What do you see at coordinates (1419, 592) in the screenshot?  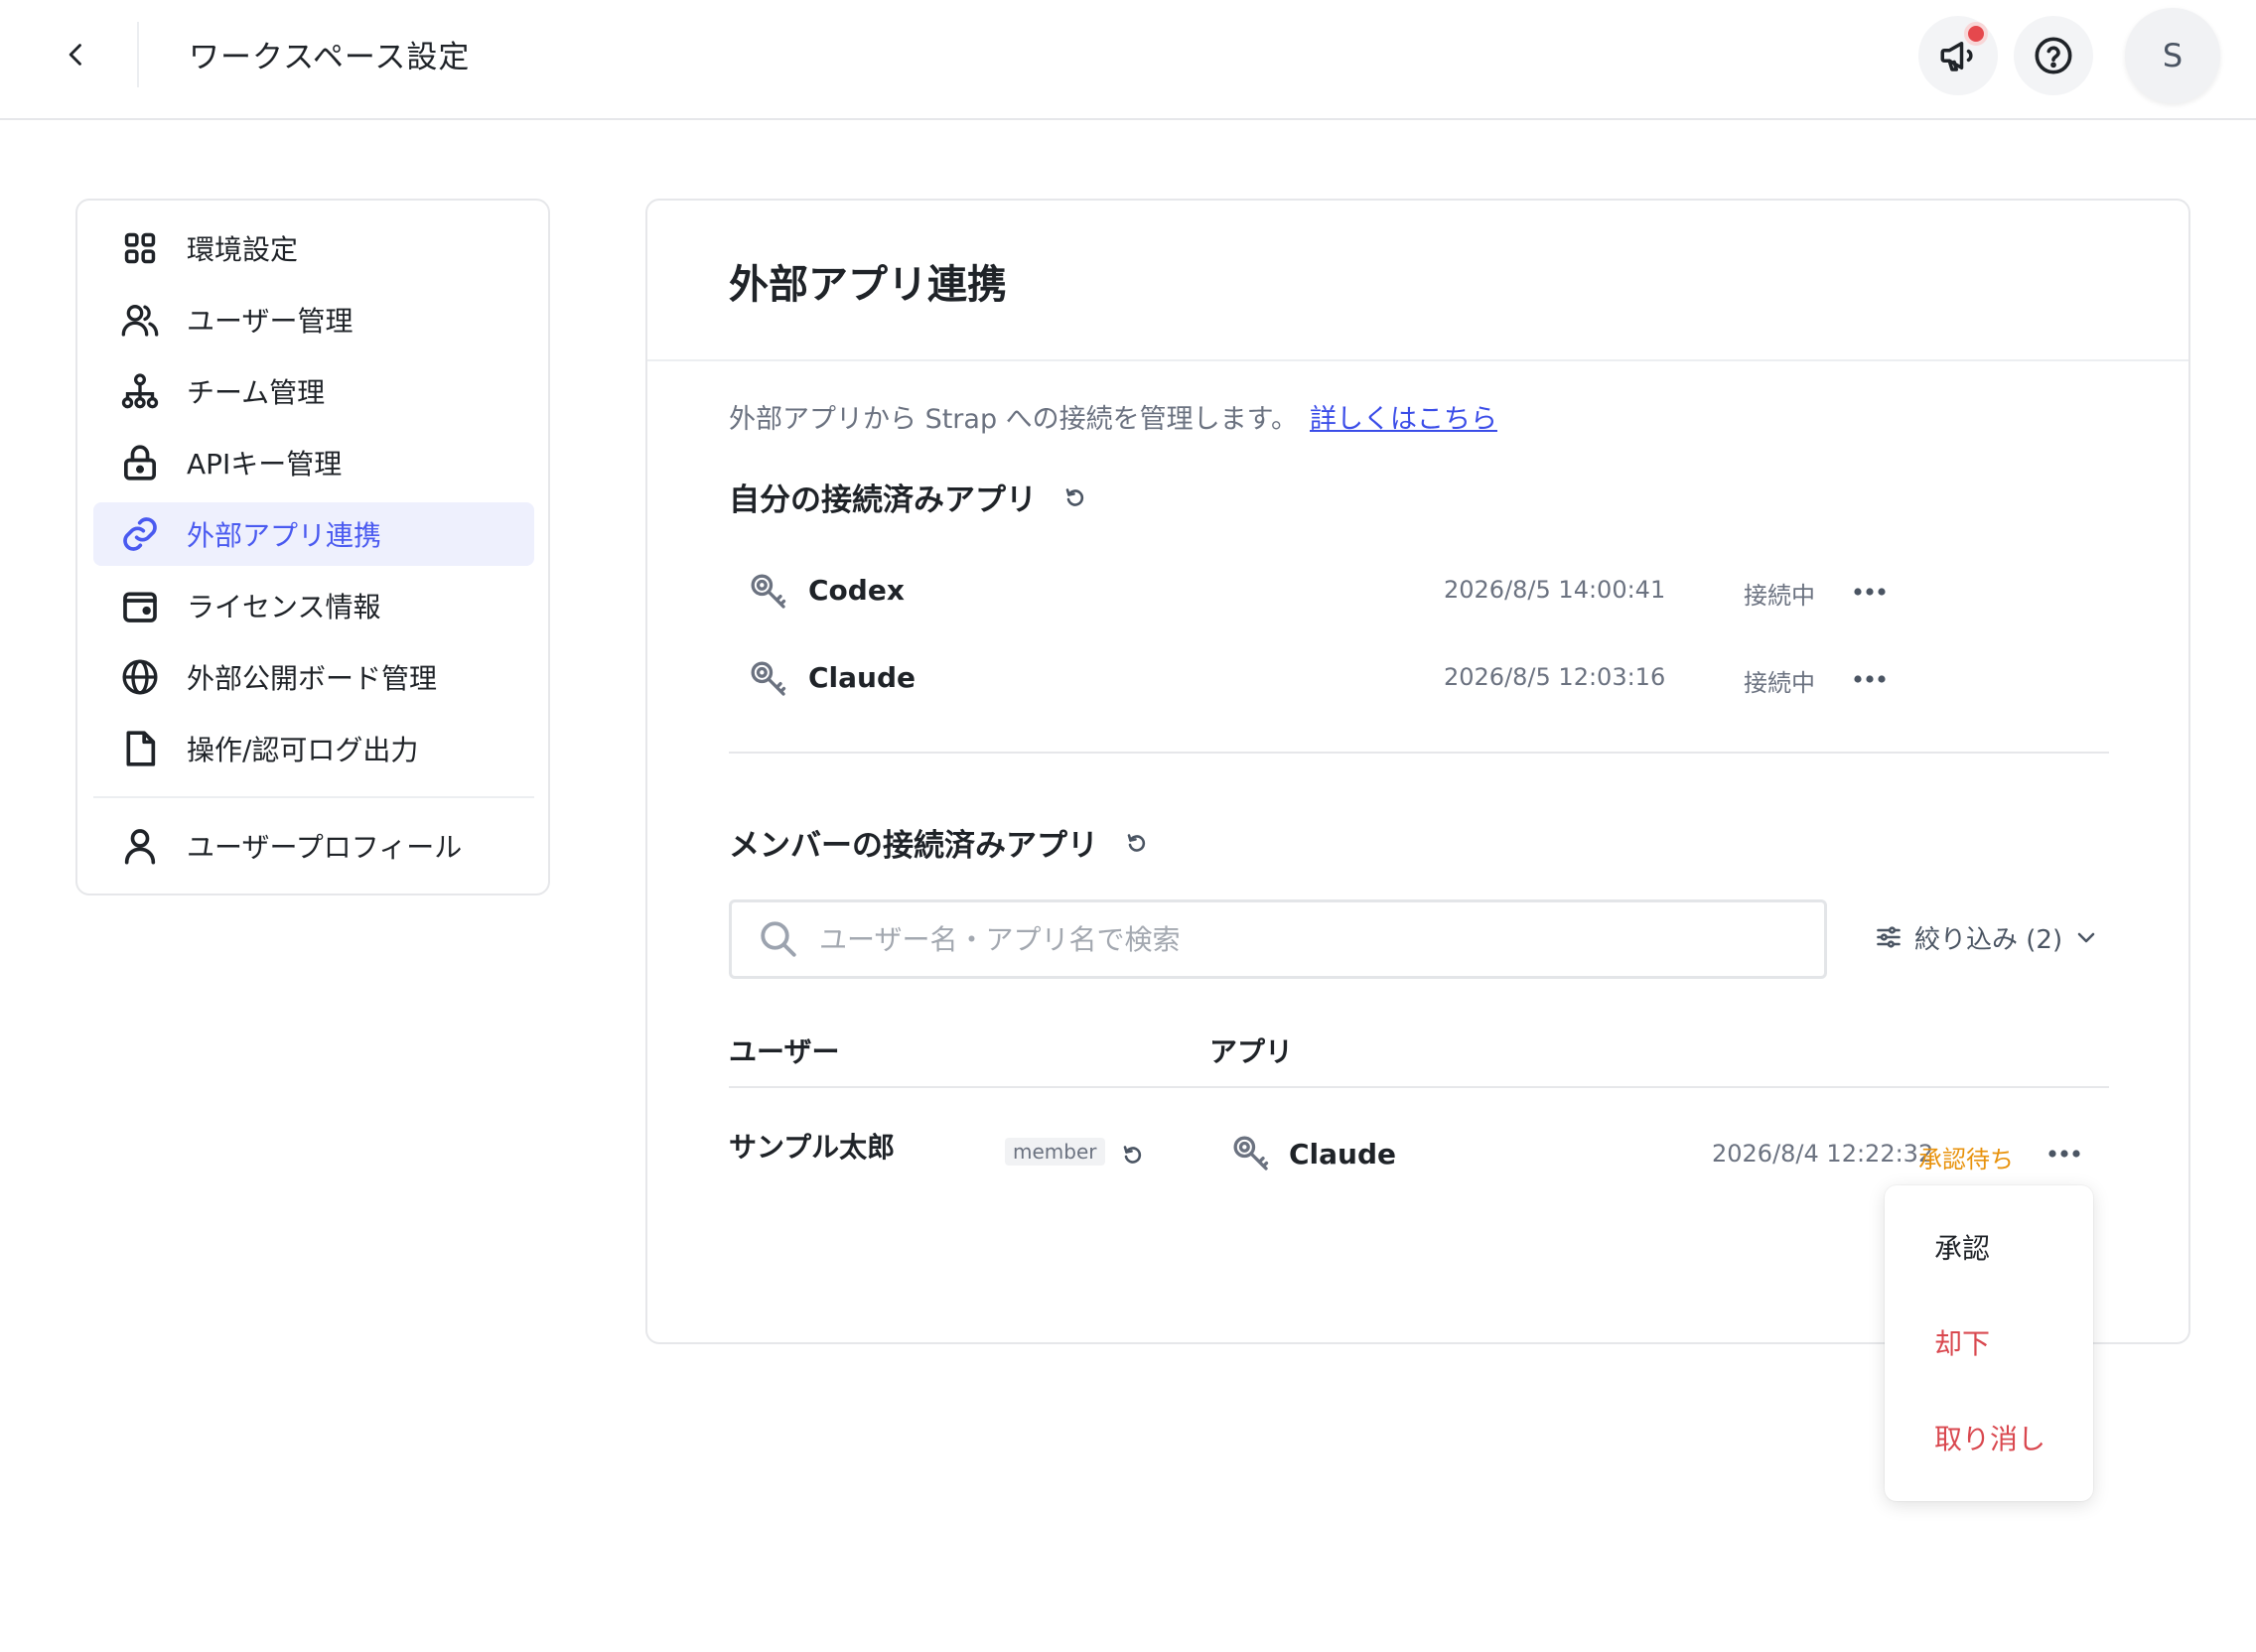 I see `my-app-row: Codex 2026/8/5 14:00:41 接続中` at bounding box center [1419, 592].